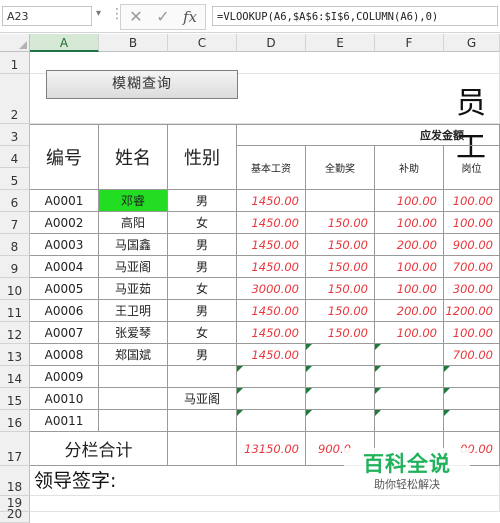 Image resolution: width=500 pixels, height=523 pixels. Describe the element at coordinates (47, 16) in the screenshot. I see `name-box: A23` at that location.